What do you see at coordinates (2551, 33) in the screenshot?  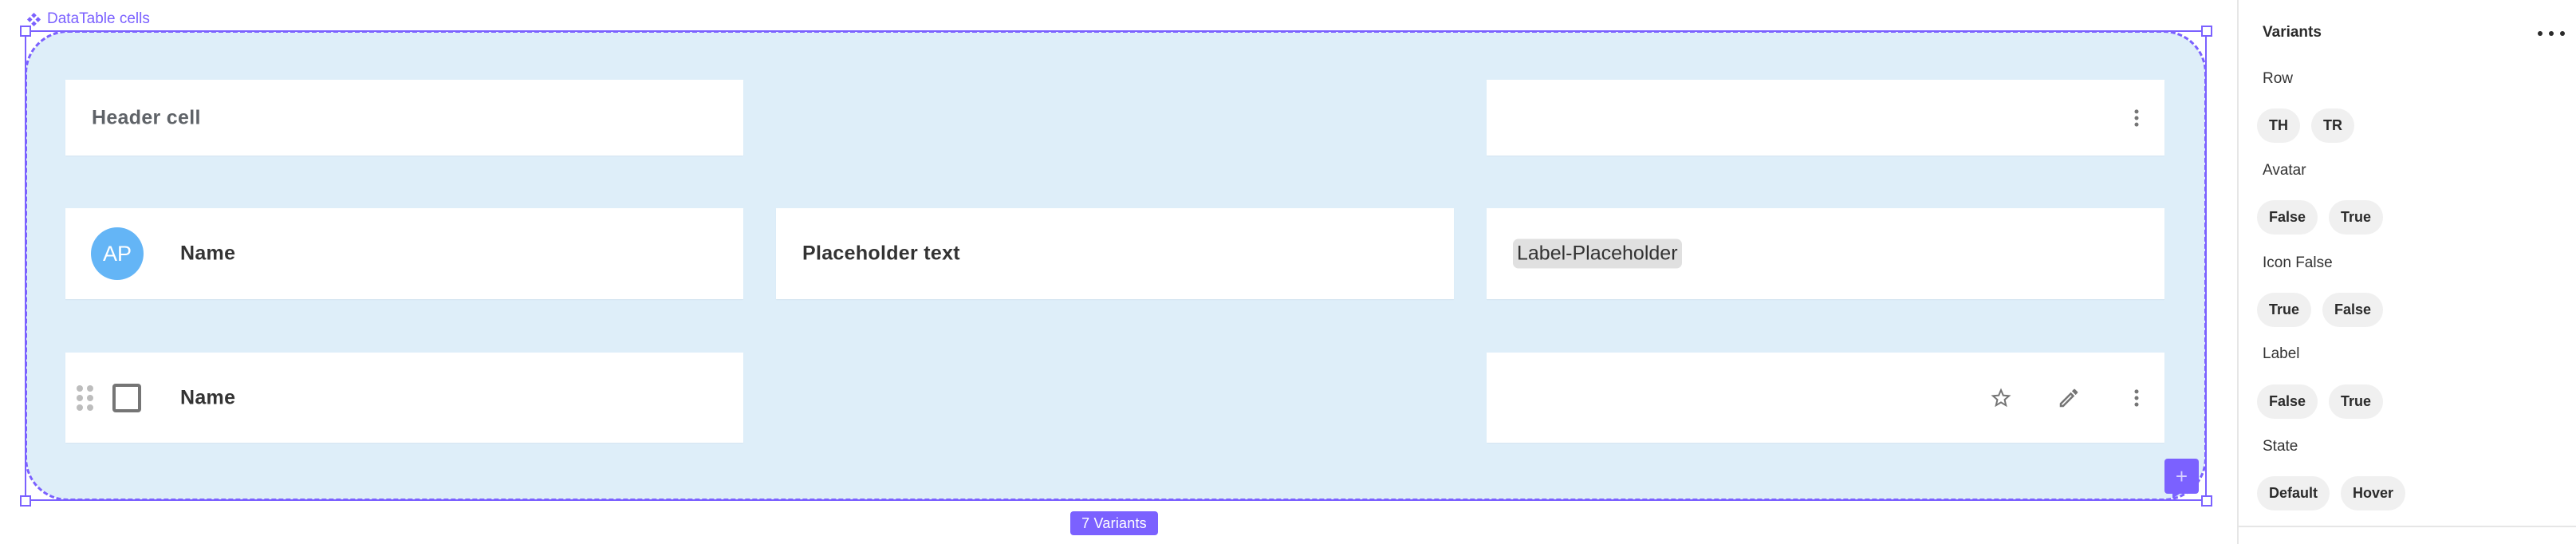 I see `more-horizontal-icon` at bounding box center [2551, 33].